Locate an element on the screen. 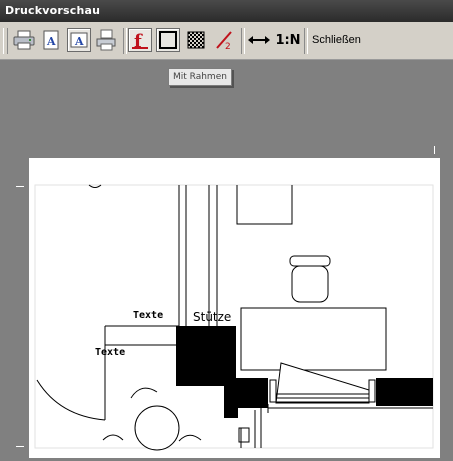 This screenshot has height=461, width=453. hatch-button is located at coordinates (196, 40).